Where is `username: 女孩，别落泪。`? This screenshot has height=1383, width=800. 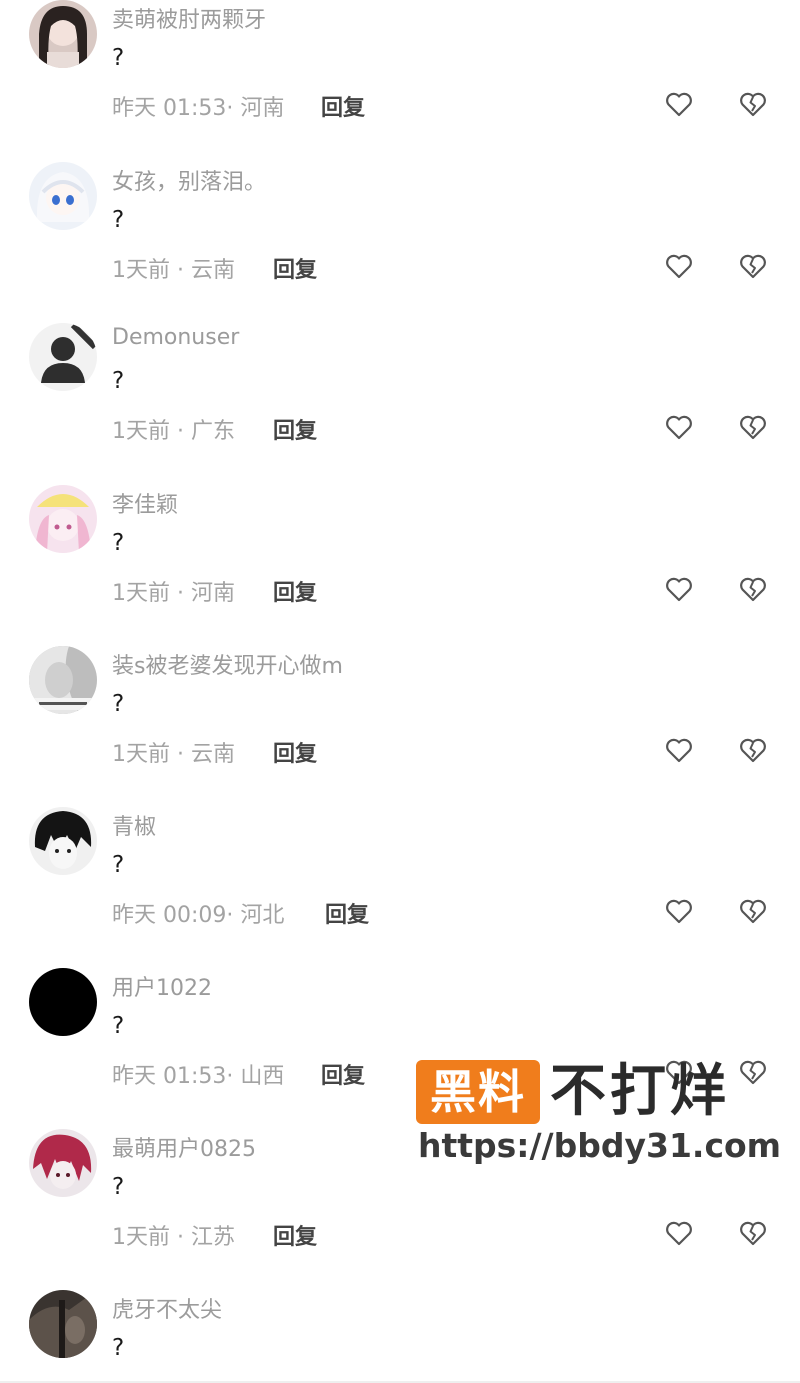 username: 女孩，别落泪。 is located at coordinates (189, 180).